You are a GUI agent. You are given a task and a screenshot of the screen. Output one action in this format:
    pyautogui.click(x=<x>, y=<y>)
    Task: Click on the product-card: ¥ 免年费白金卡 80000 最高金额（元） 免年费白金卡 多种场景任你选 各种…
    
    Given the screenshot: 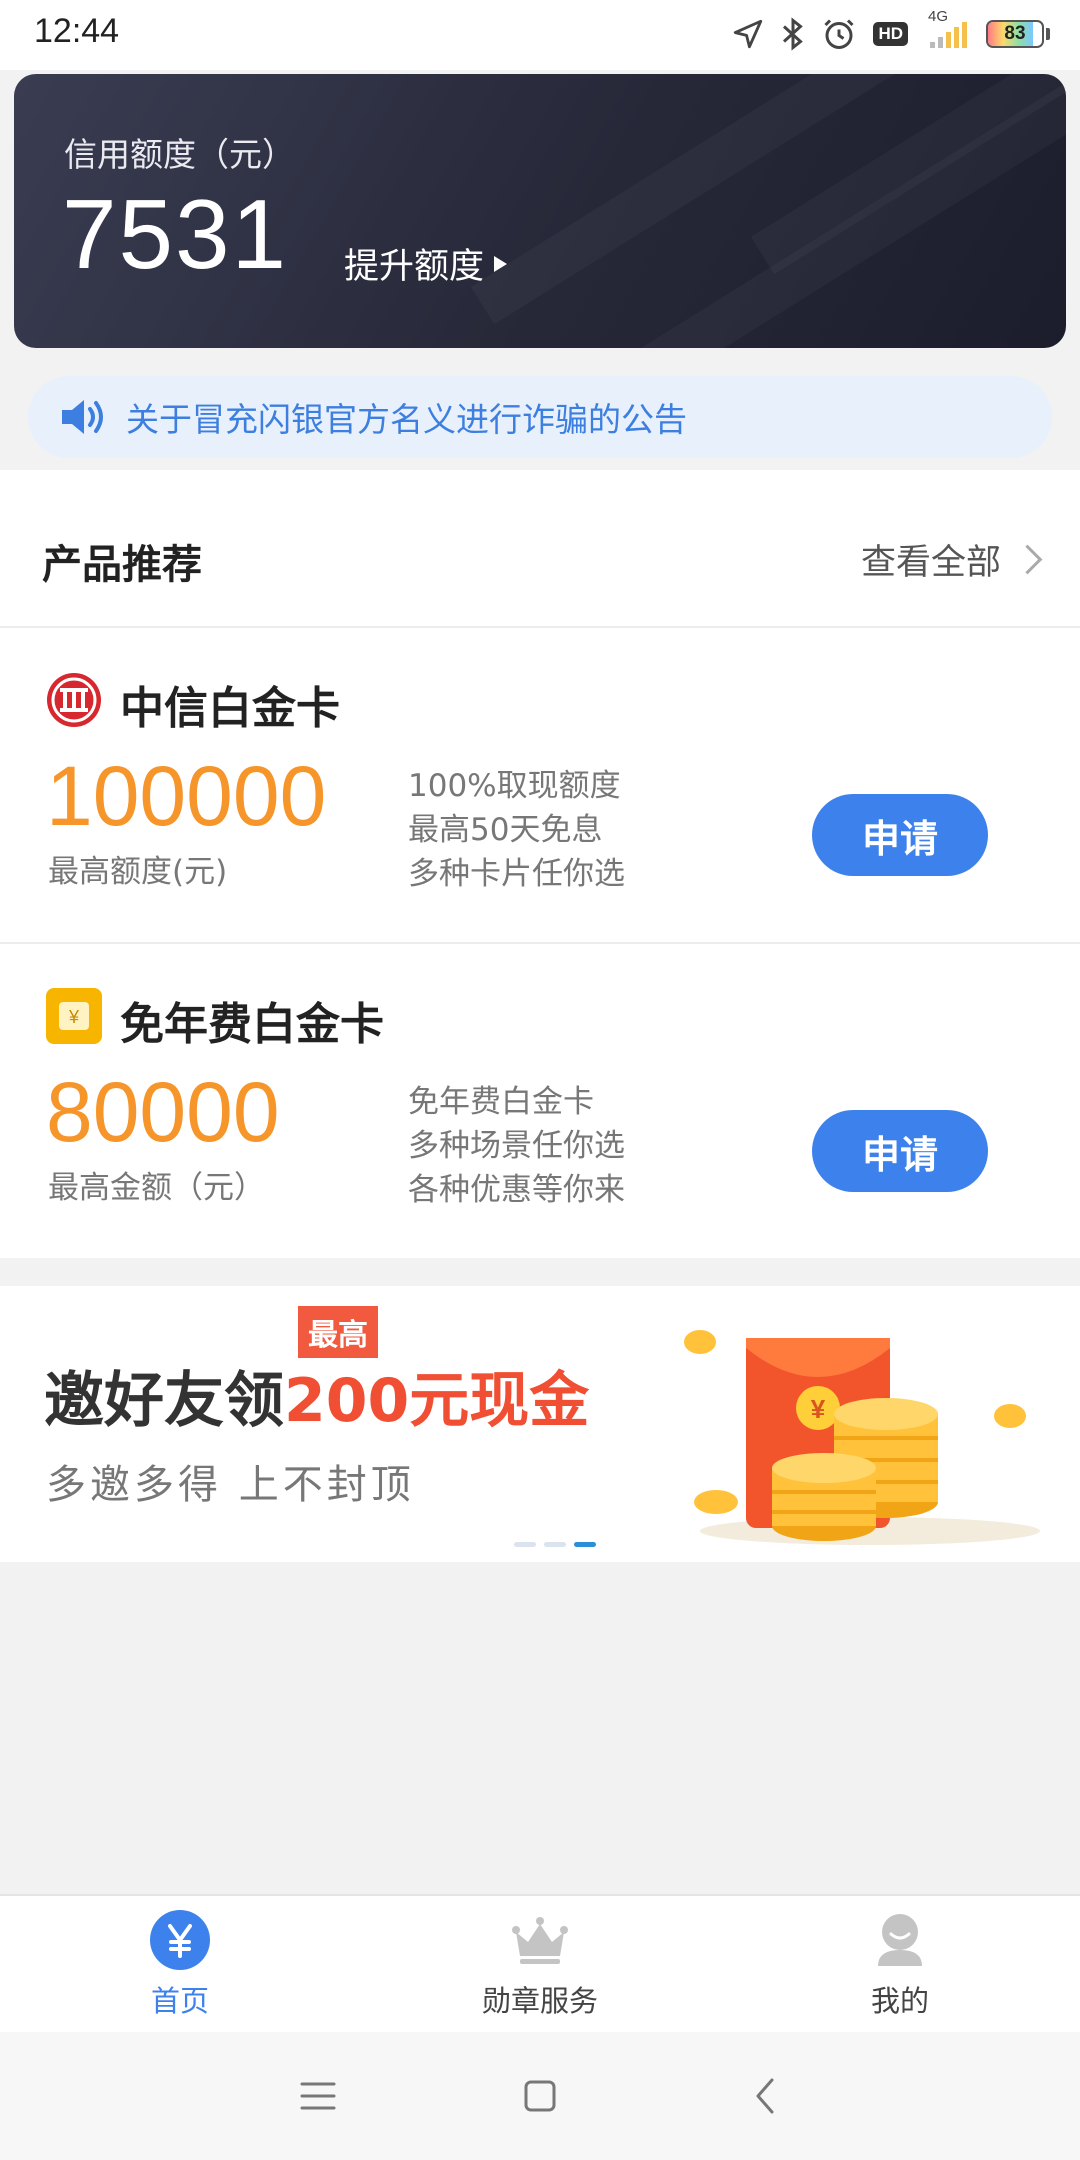 What is the action you would take?
    pyautogui.click(x=540, y=1101)
    